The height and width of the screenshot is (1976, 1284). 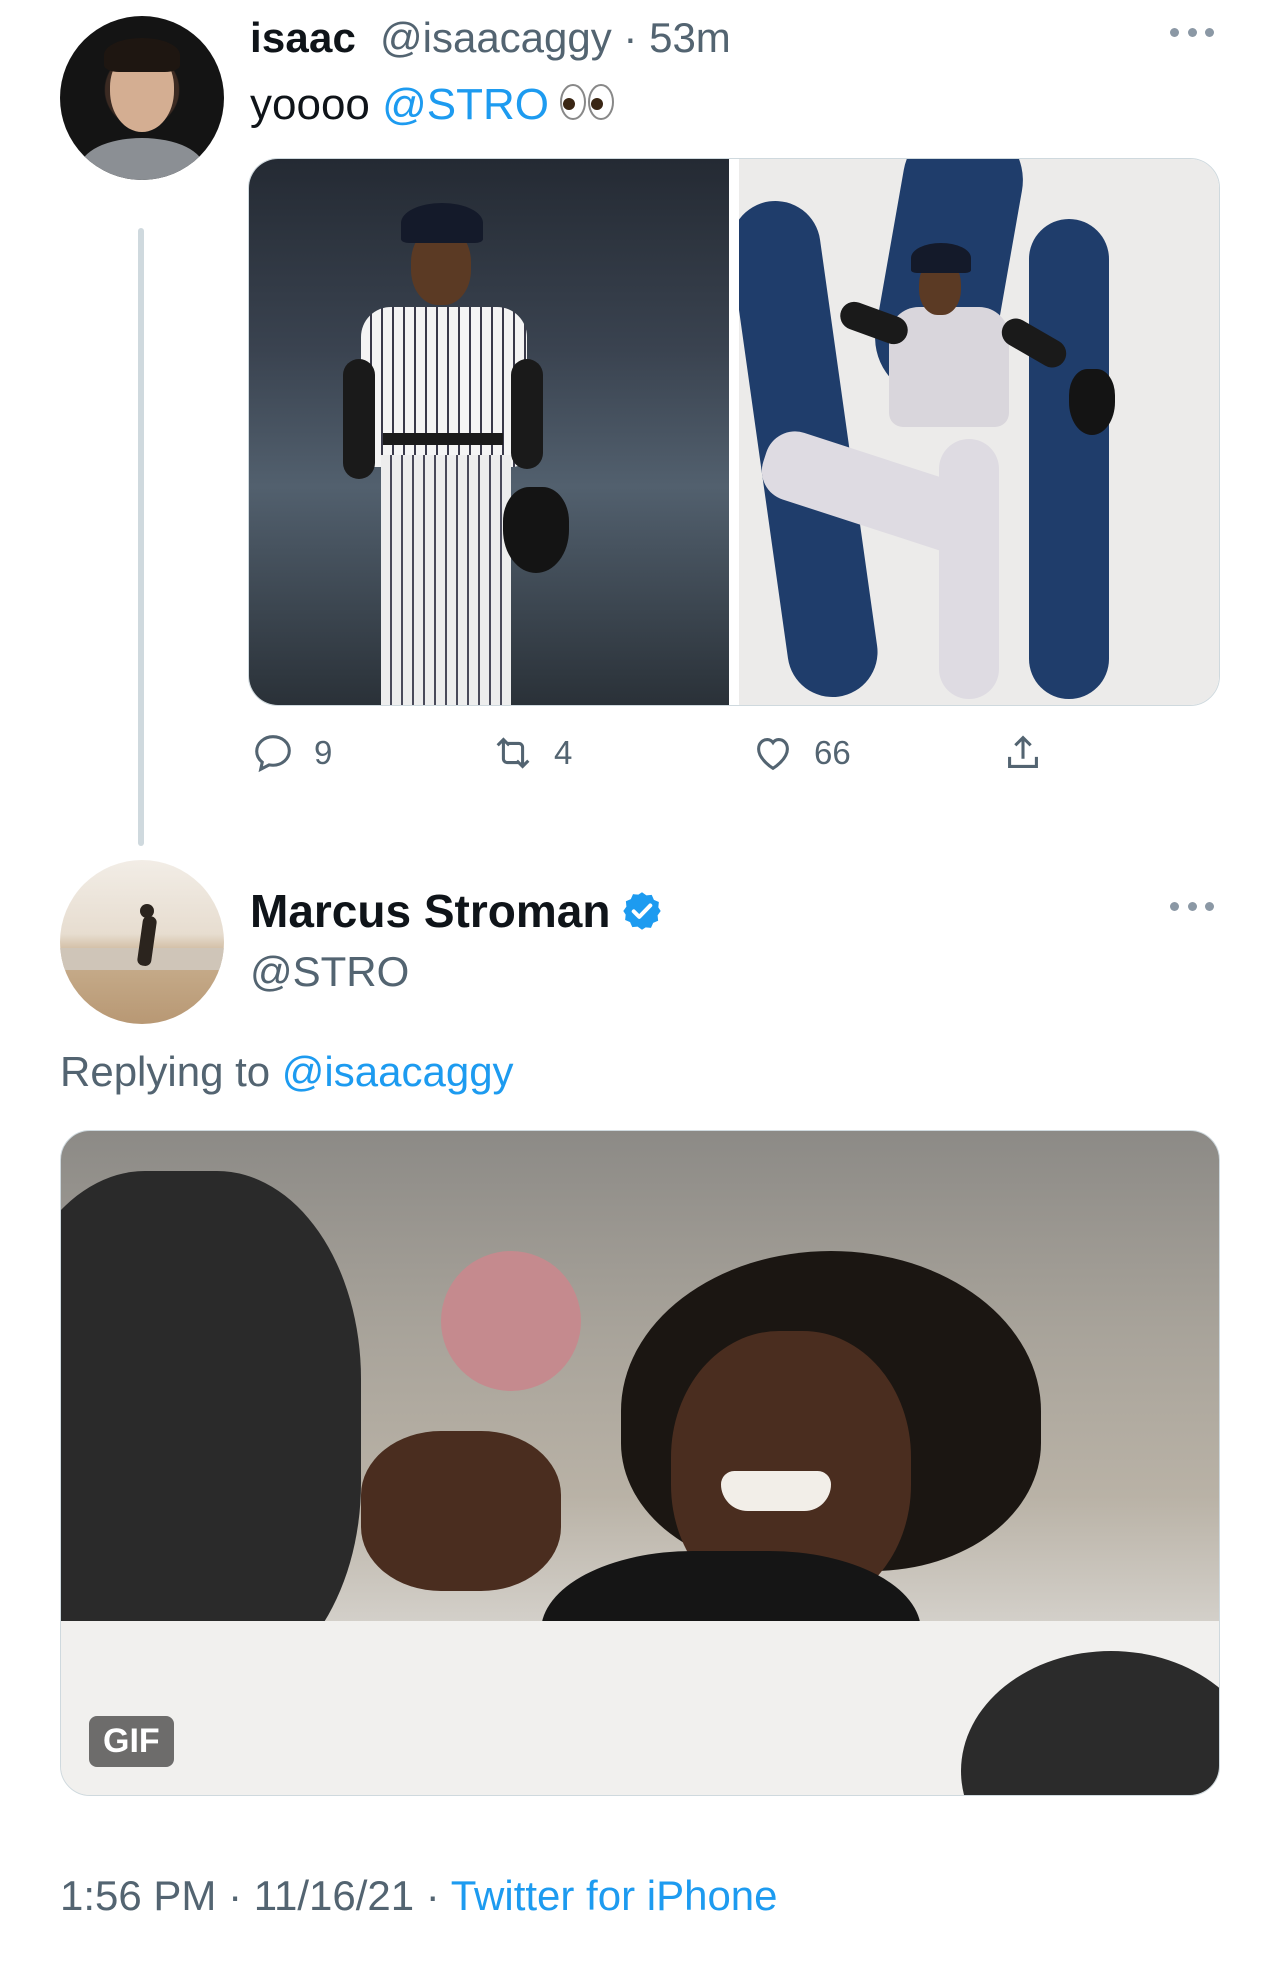 What do you see at coordinates (660, 760) in the screenshot?
I see `tweet-actions: 9 4 66` at bounding box center [660, 760].